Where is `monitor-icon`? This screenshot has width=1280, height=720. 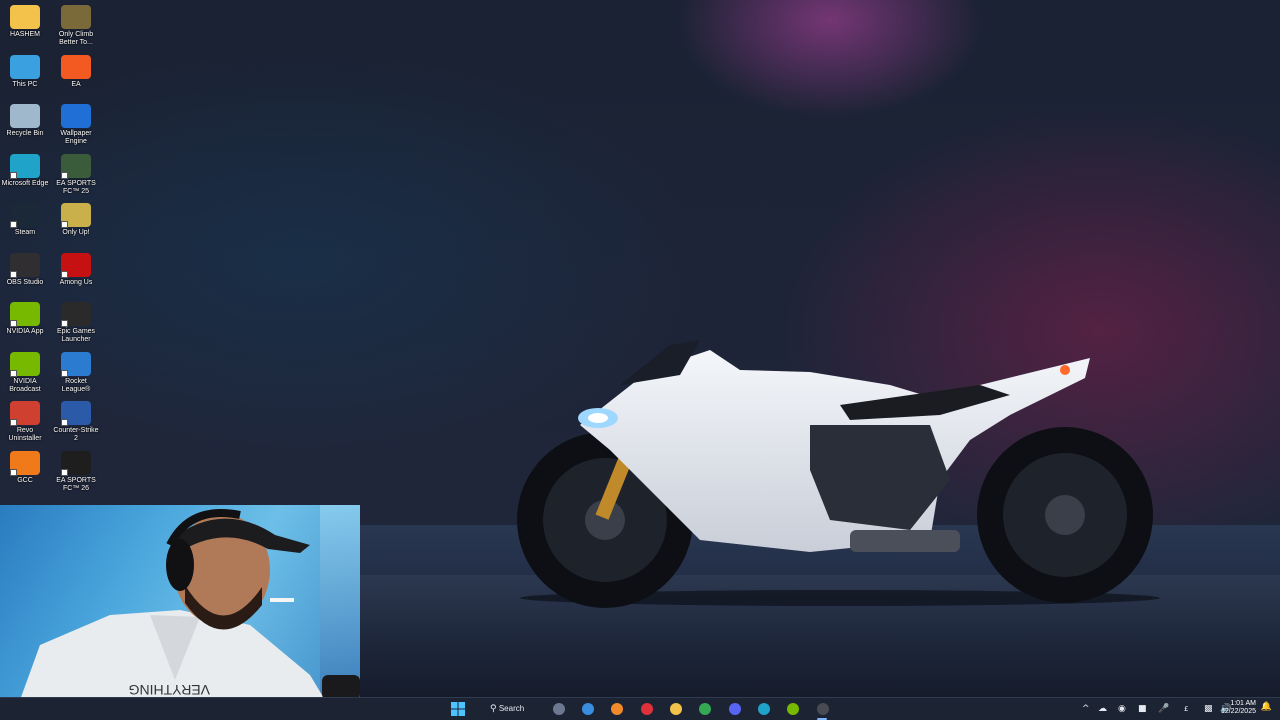 monitor-icon is located at coordinates (25, 66).